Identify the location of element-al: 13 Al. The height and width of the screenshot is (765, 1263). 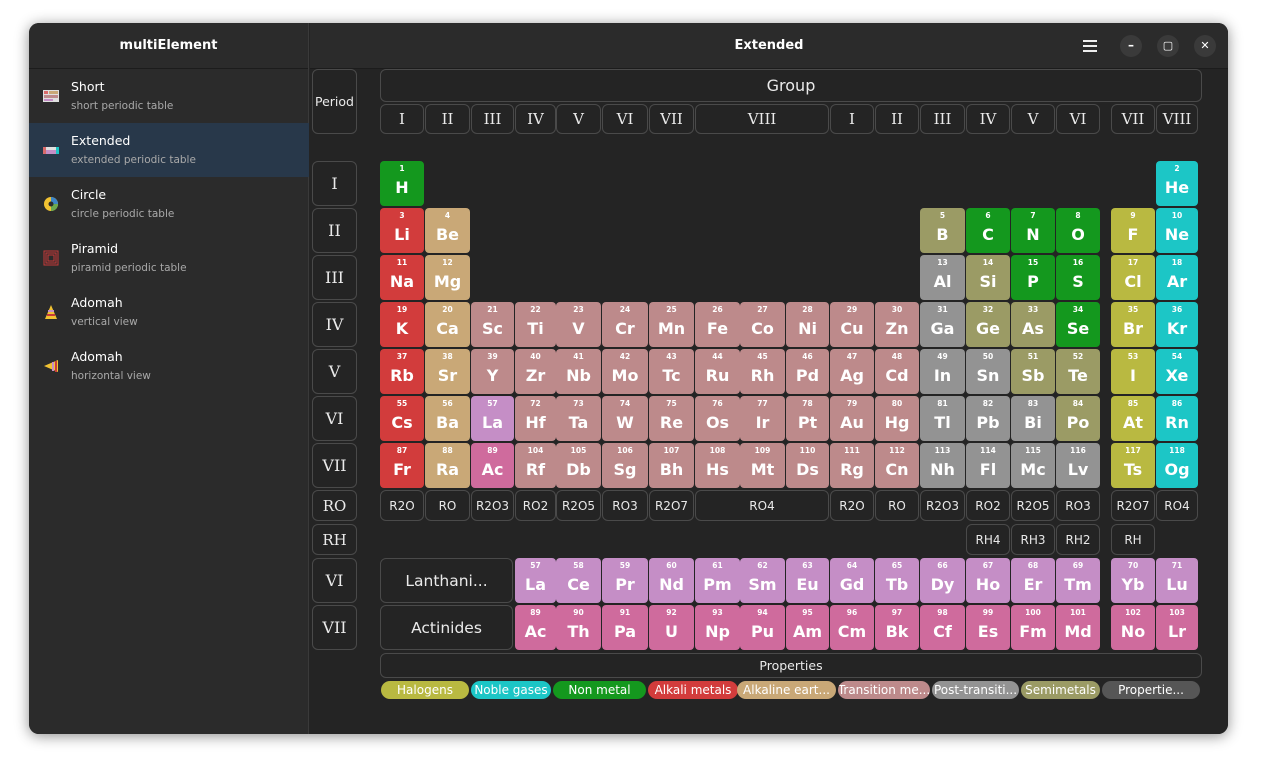
(942, 277).